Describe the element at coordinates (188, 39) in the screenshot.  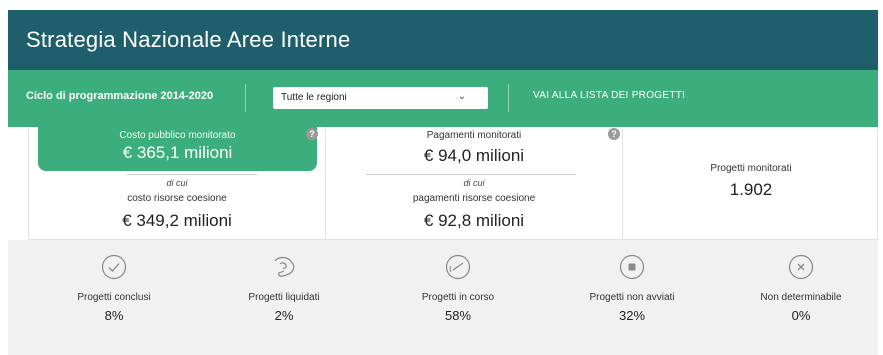
I see `page-title: Strategia Nazionale Aree Interne` at that location.